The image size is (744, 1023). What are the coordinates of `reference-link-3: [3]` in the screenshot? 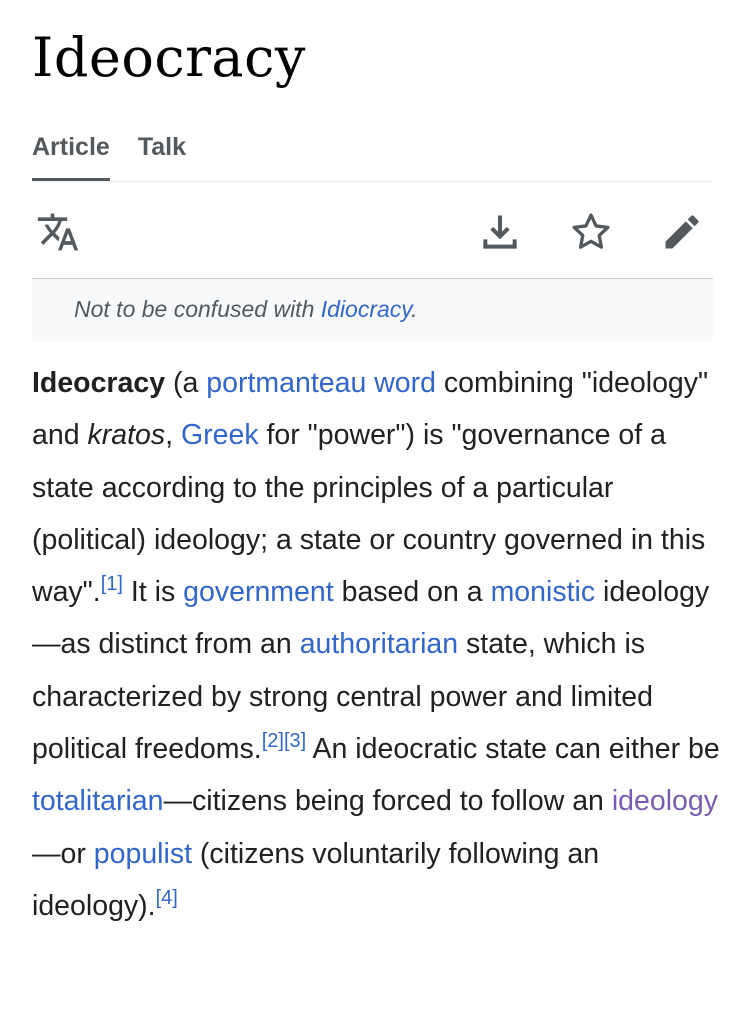 It's located at (295, 741).